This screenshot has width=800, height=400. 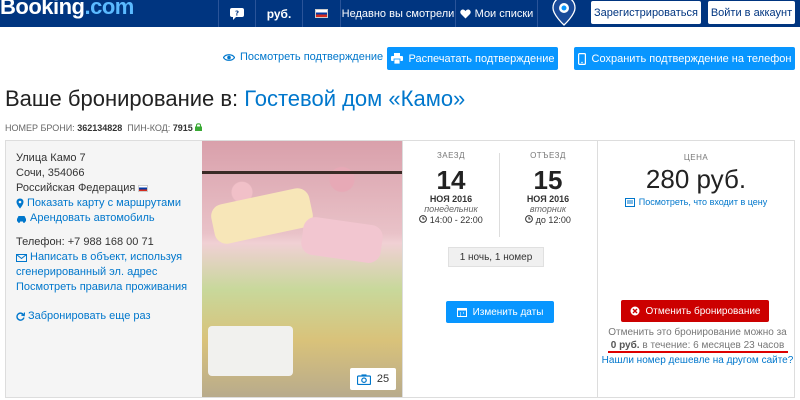 I want to click on cancel-icon, so click(x=634, y=311).